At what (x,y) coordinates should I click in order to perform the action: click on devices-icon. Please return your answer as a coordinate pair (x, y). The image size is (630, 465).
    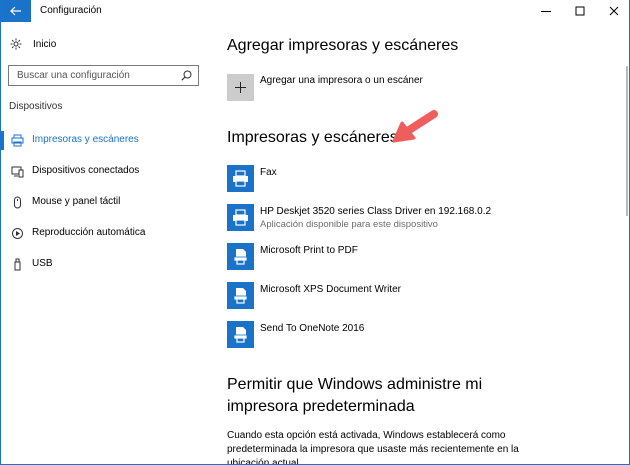
    Looking at the image, I should click on (17, 171).